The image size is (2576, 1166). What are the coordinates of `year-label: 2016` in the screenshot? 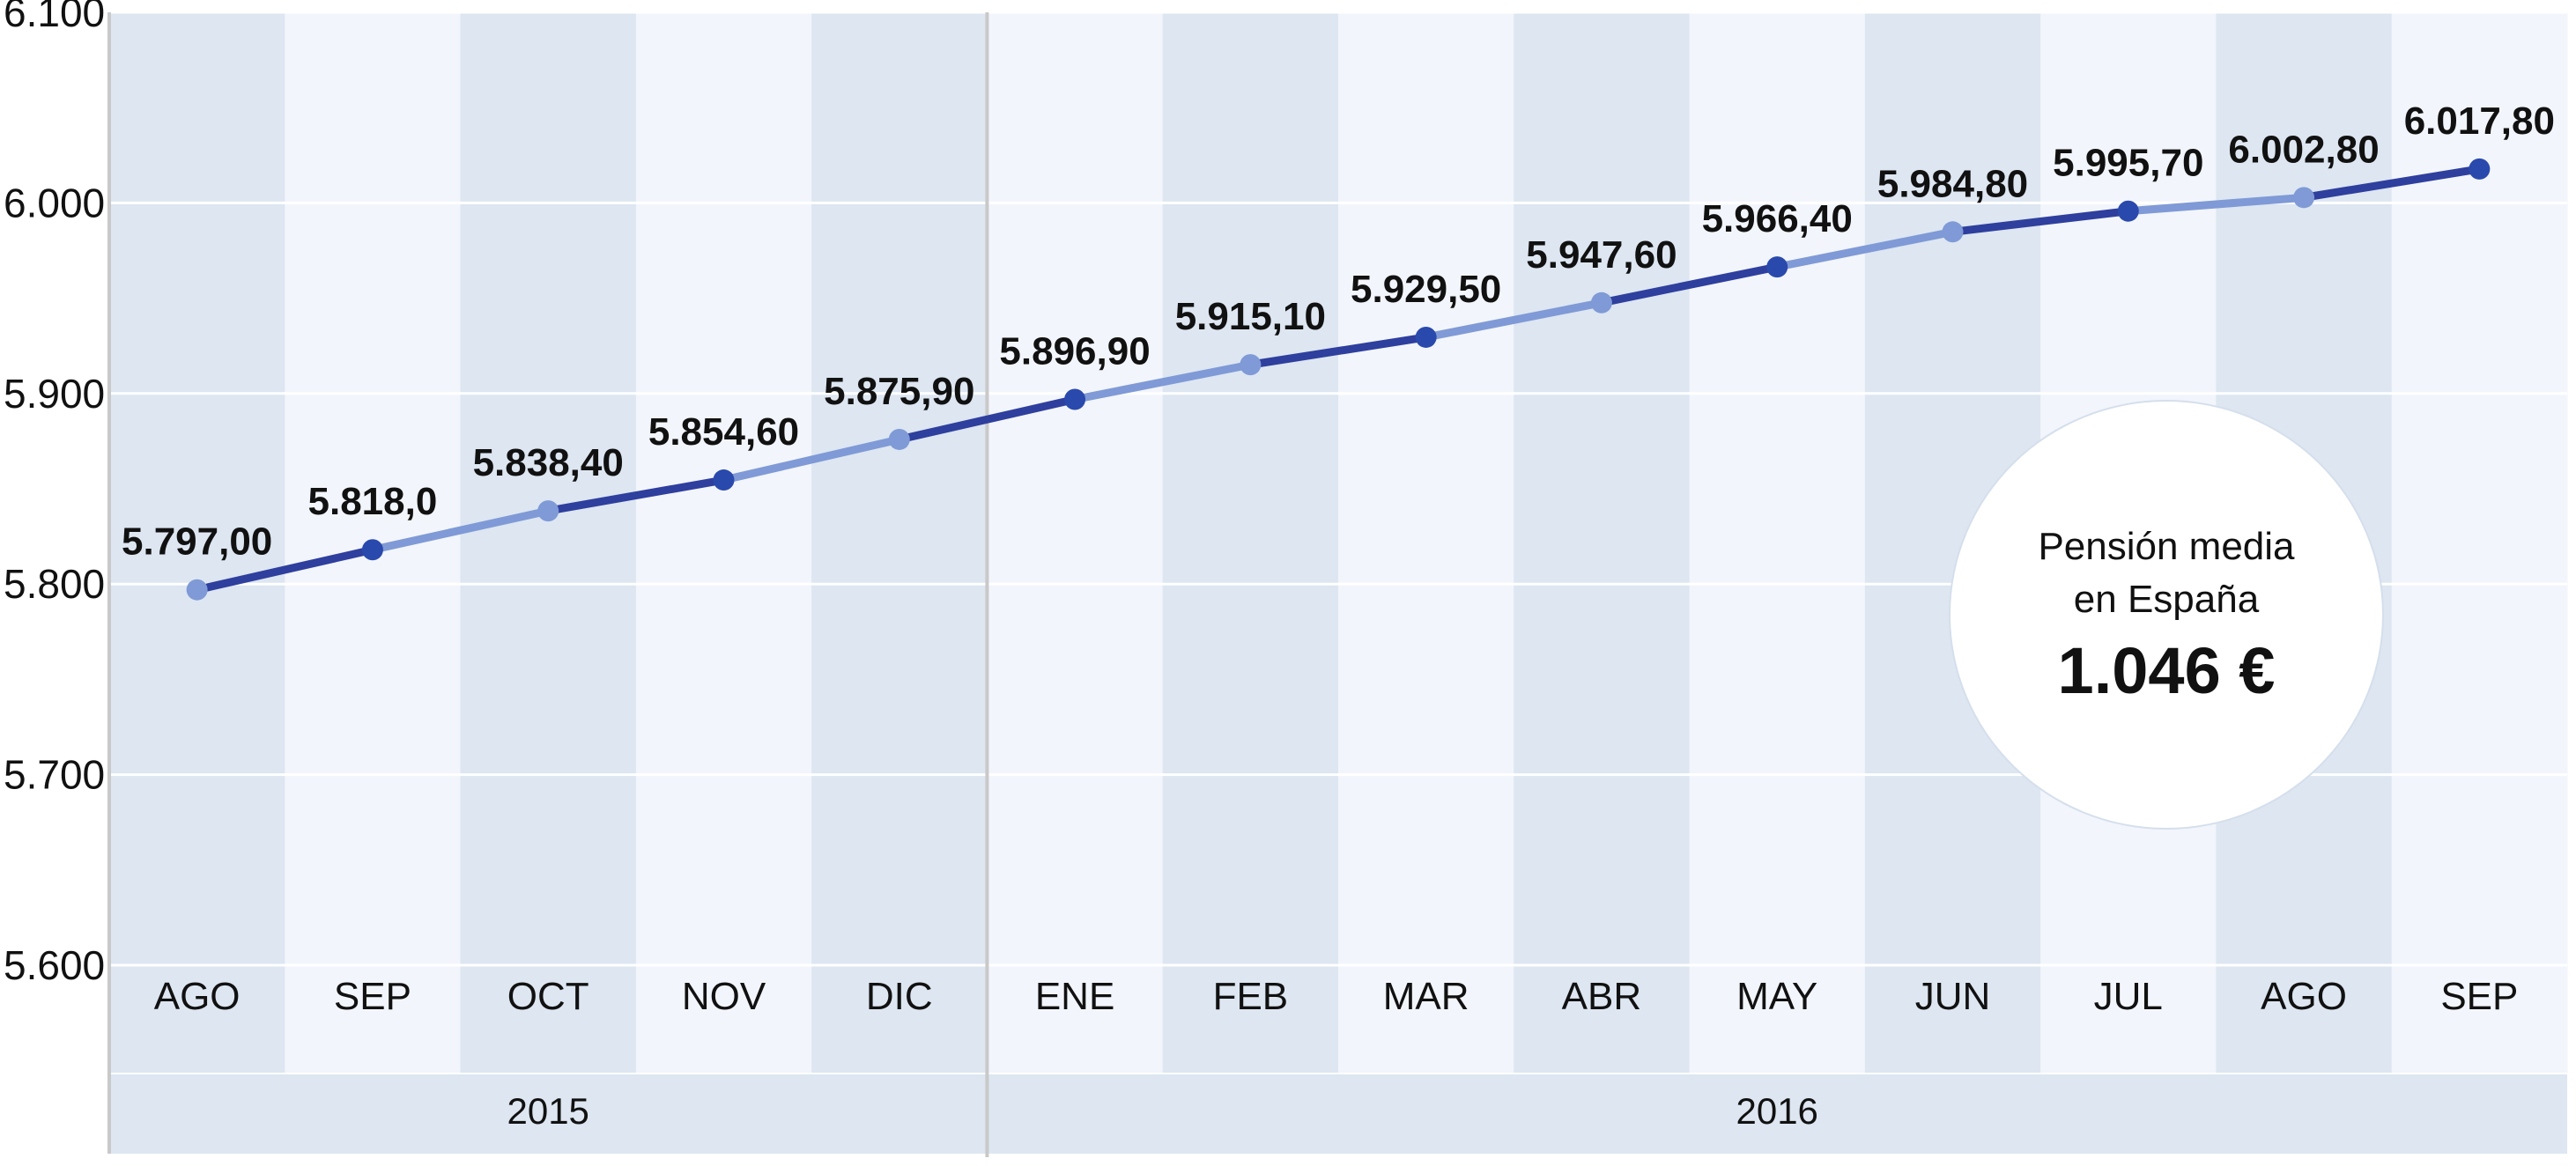 It's located at (1777, 1111).